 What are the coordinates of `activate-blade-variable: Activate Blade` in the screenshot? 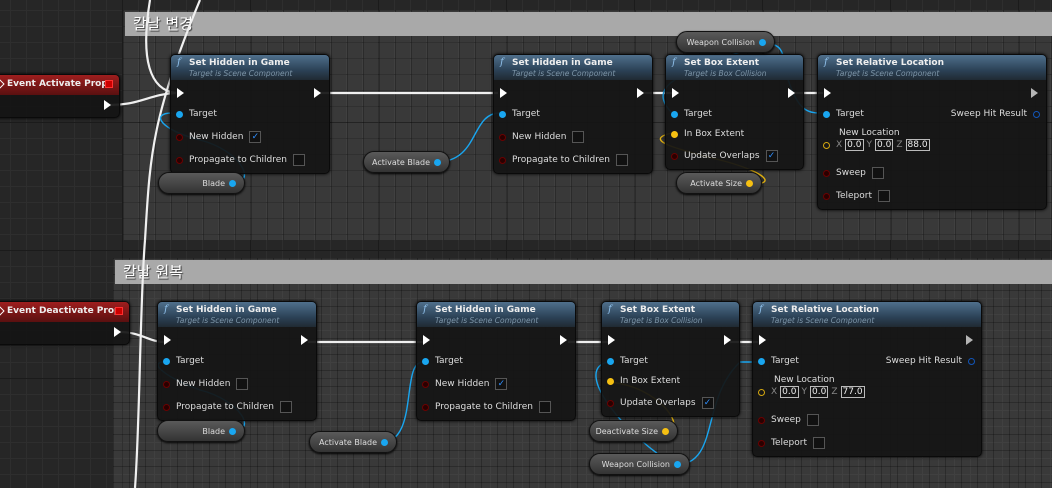 It's located at (353, 442).